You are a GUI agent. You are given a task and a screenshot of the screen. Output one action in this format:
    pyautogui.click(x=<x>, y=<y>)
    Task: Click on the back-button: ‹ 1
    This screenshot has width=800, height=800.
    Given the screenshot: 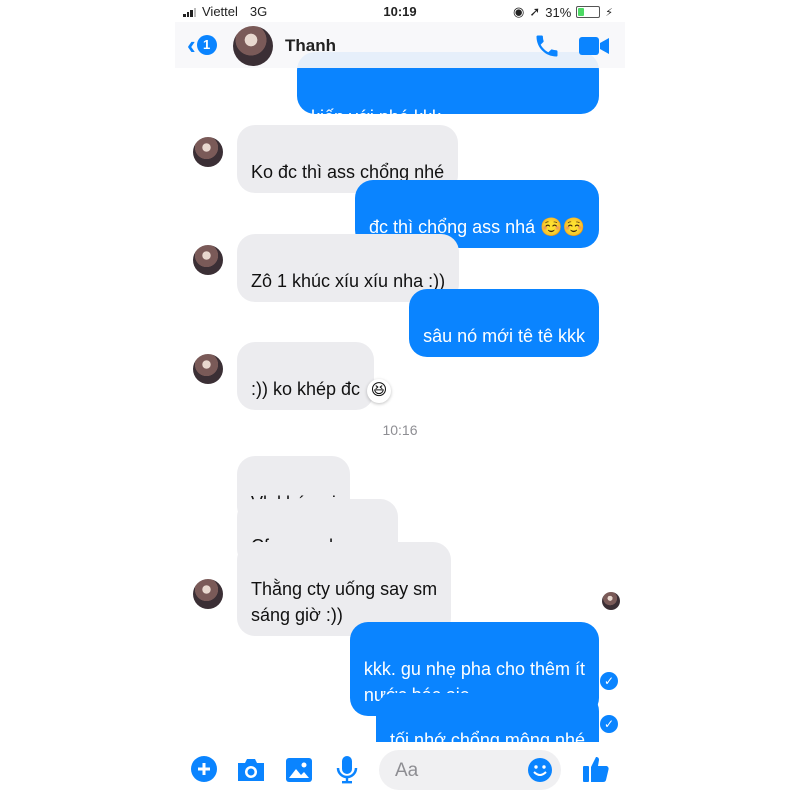 What is the action you would take?
    pyautogui.click(x=202, y=45)
    